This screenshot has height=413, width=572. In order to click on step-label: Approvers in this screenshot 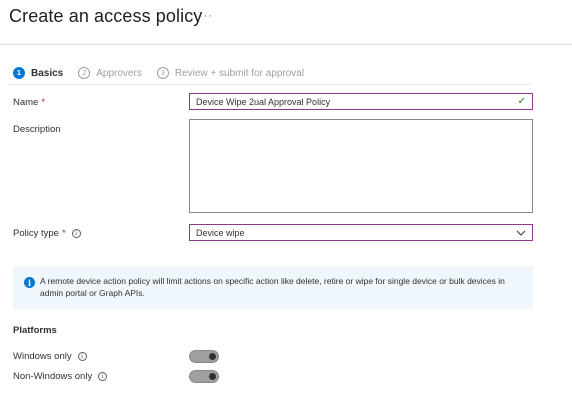, I will do `click(119, 73)`.